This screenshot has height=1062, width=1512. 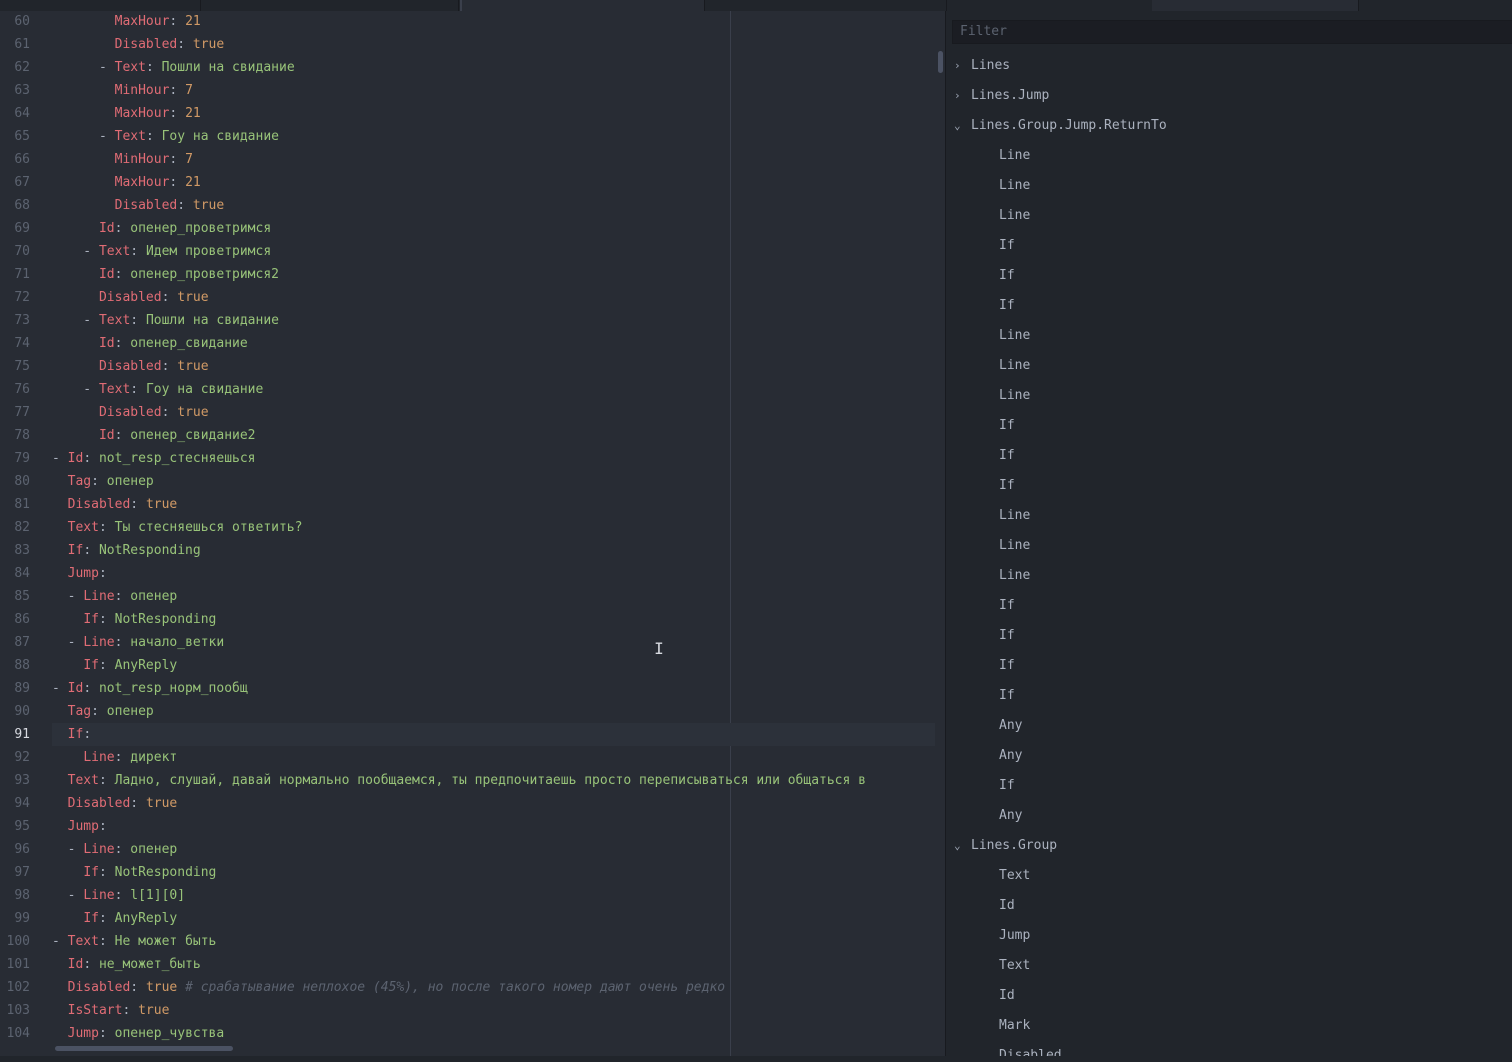 What do you see at coordinates (144, 1048) in the screenshot?
I see `horizontal-scrollbar` at bounding box center [144, 1048].